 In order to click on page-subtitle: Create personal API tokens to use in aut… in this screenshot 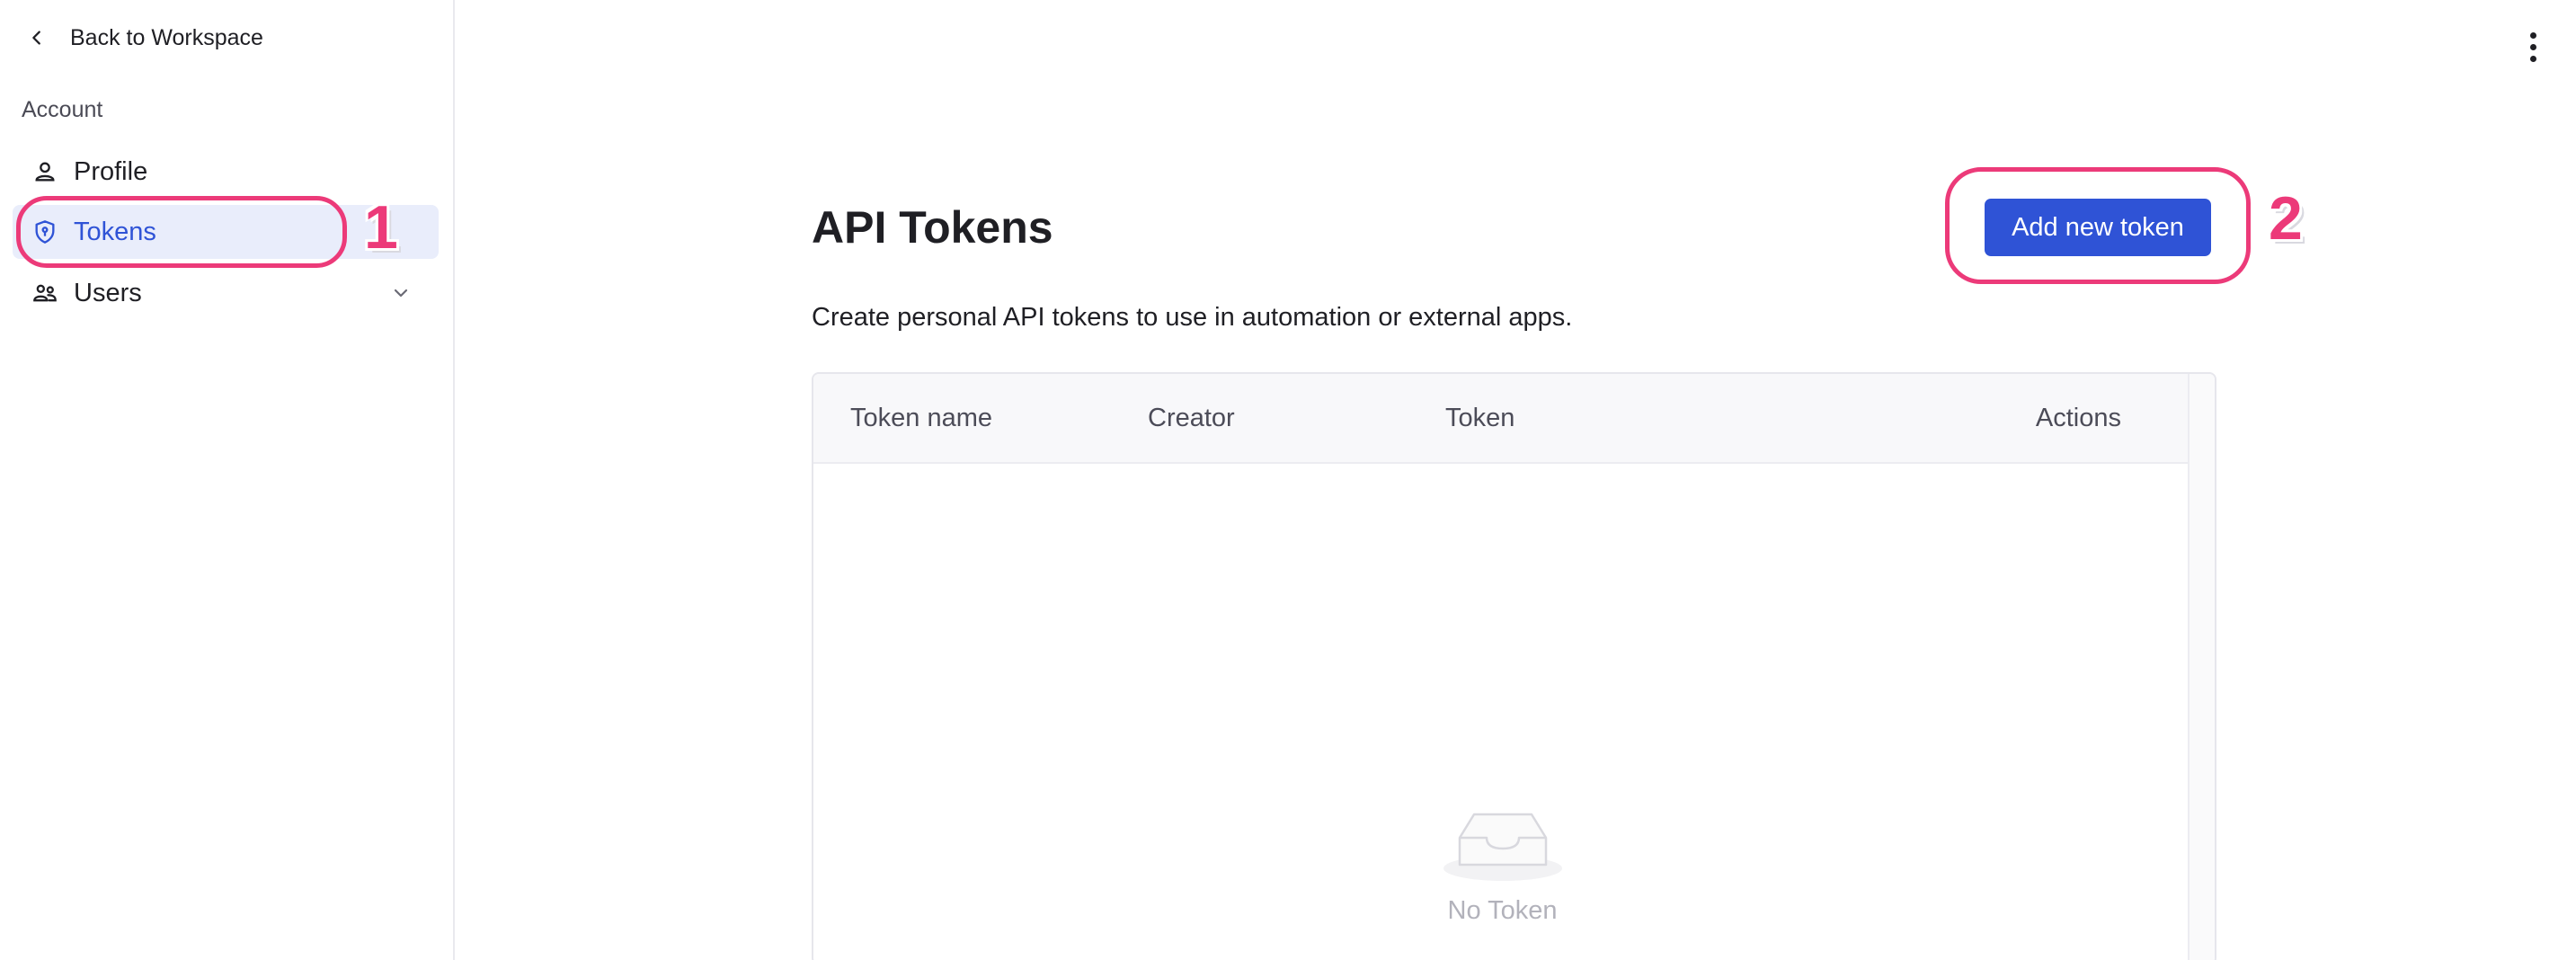, I will do `click(1192, 317)`.